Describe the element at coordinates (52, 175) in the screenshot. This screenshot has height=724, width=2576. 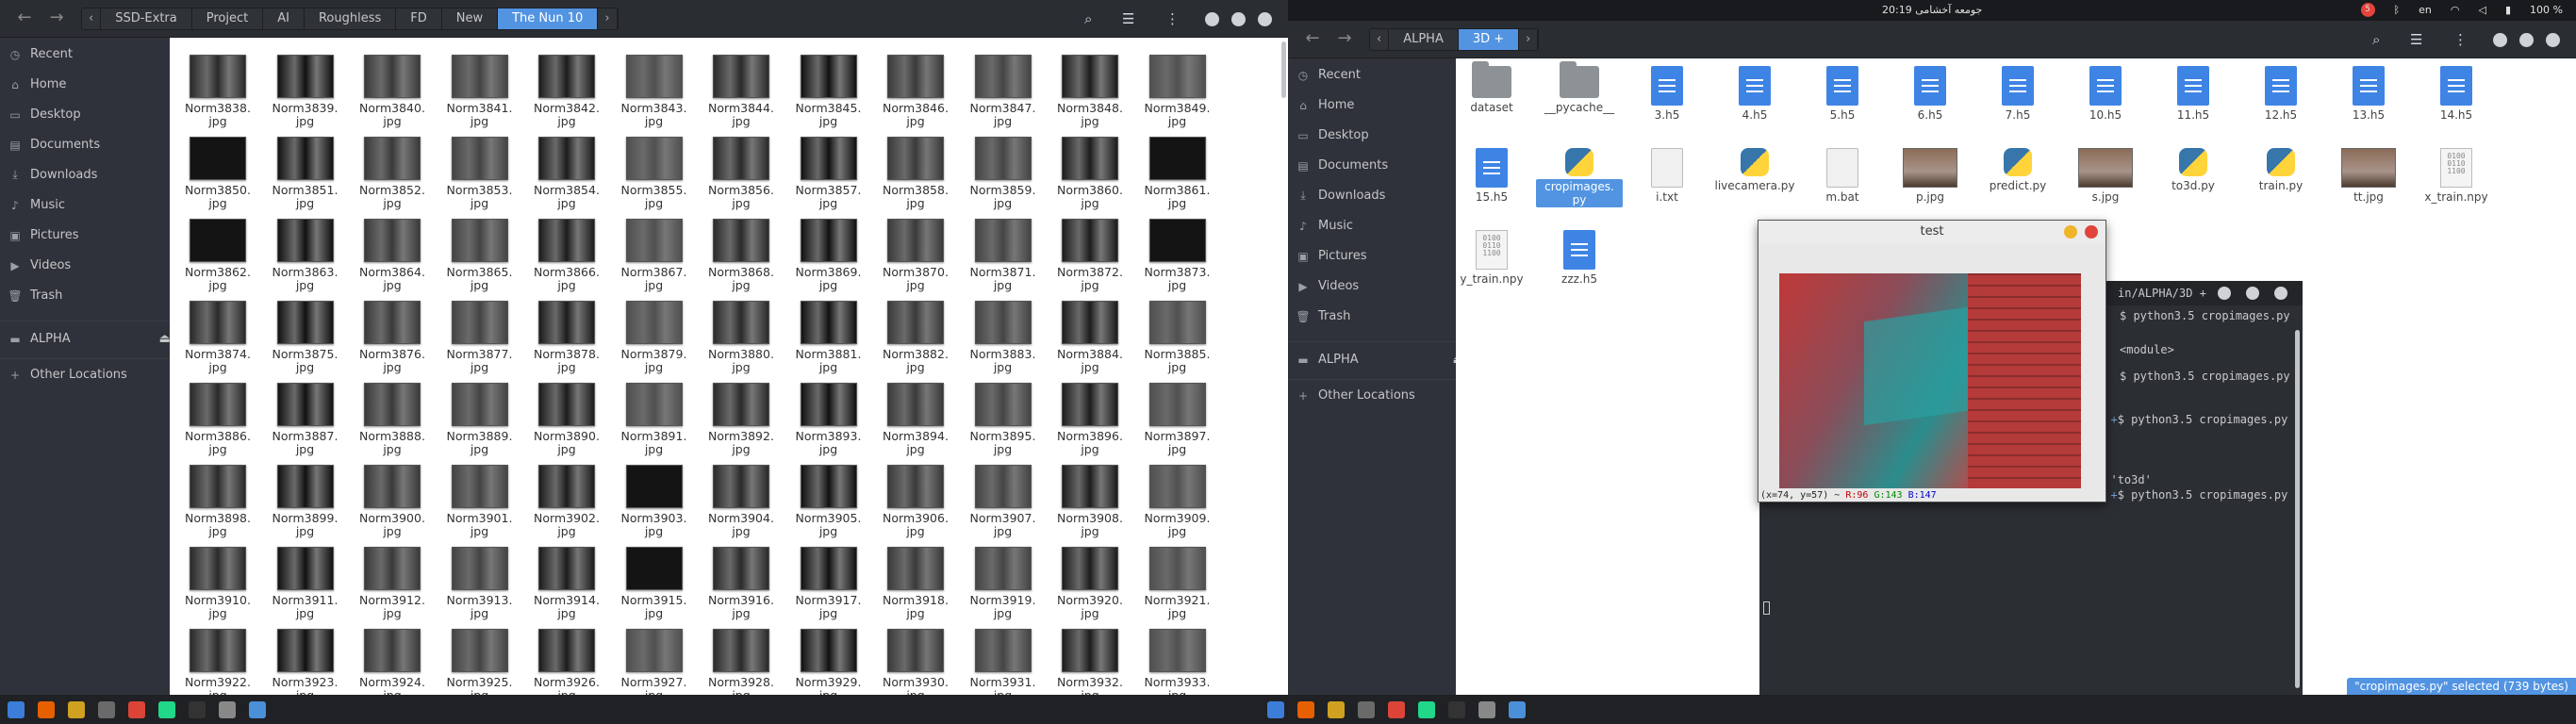
I see `sidebar-item-downloads: ⤓ Downloads` at that location.